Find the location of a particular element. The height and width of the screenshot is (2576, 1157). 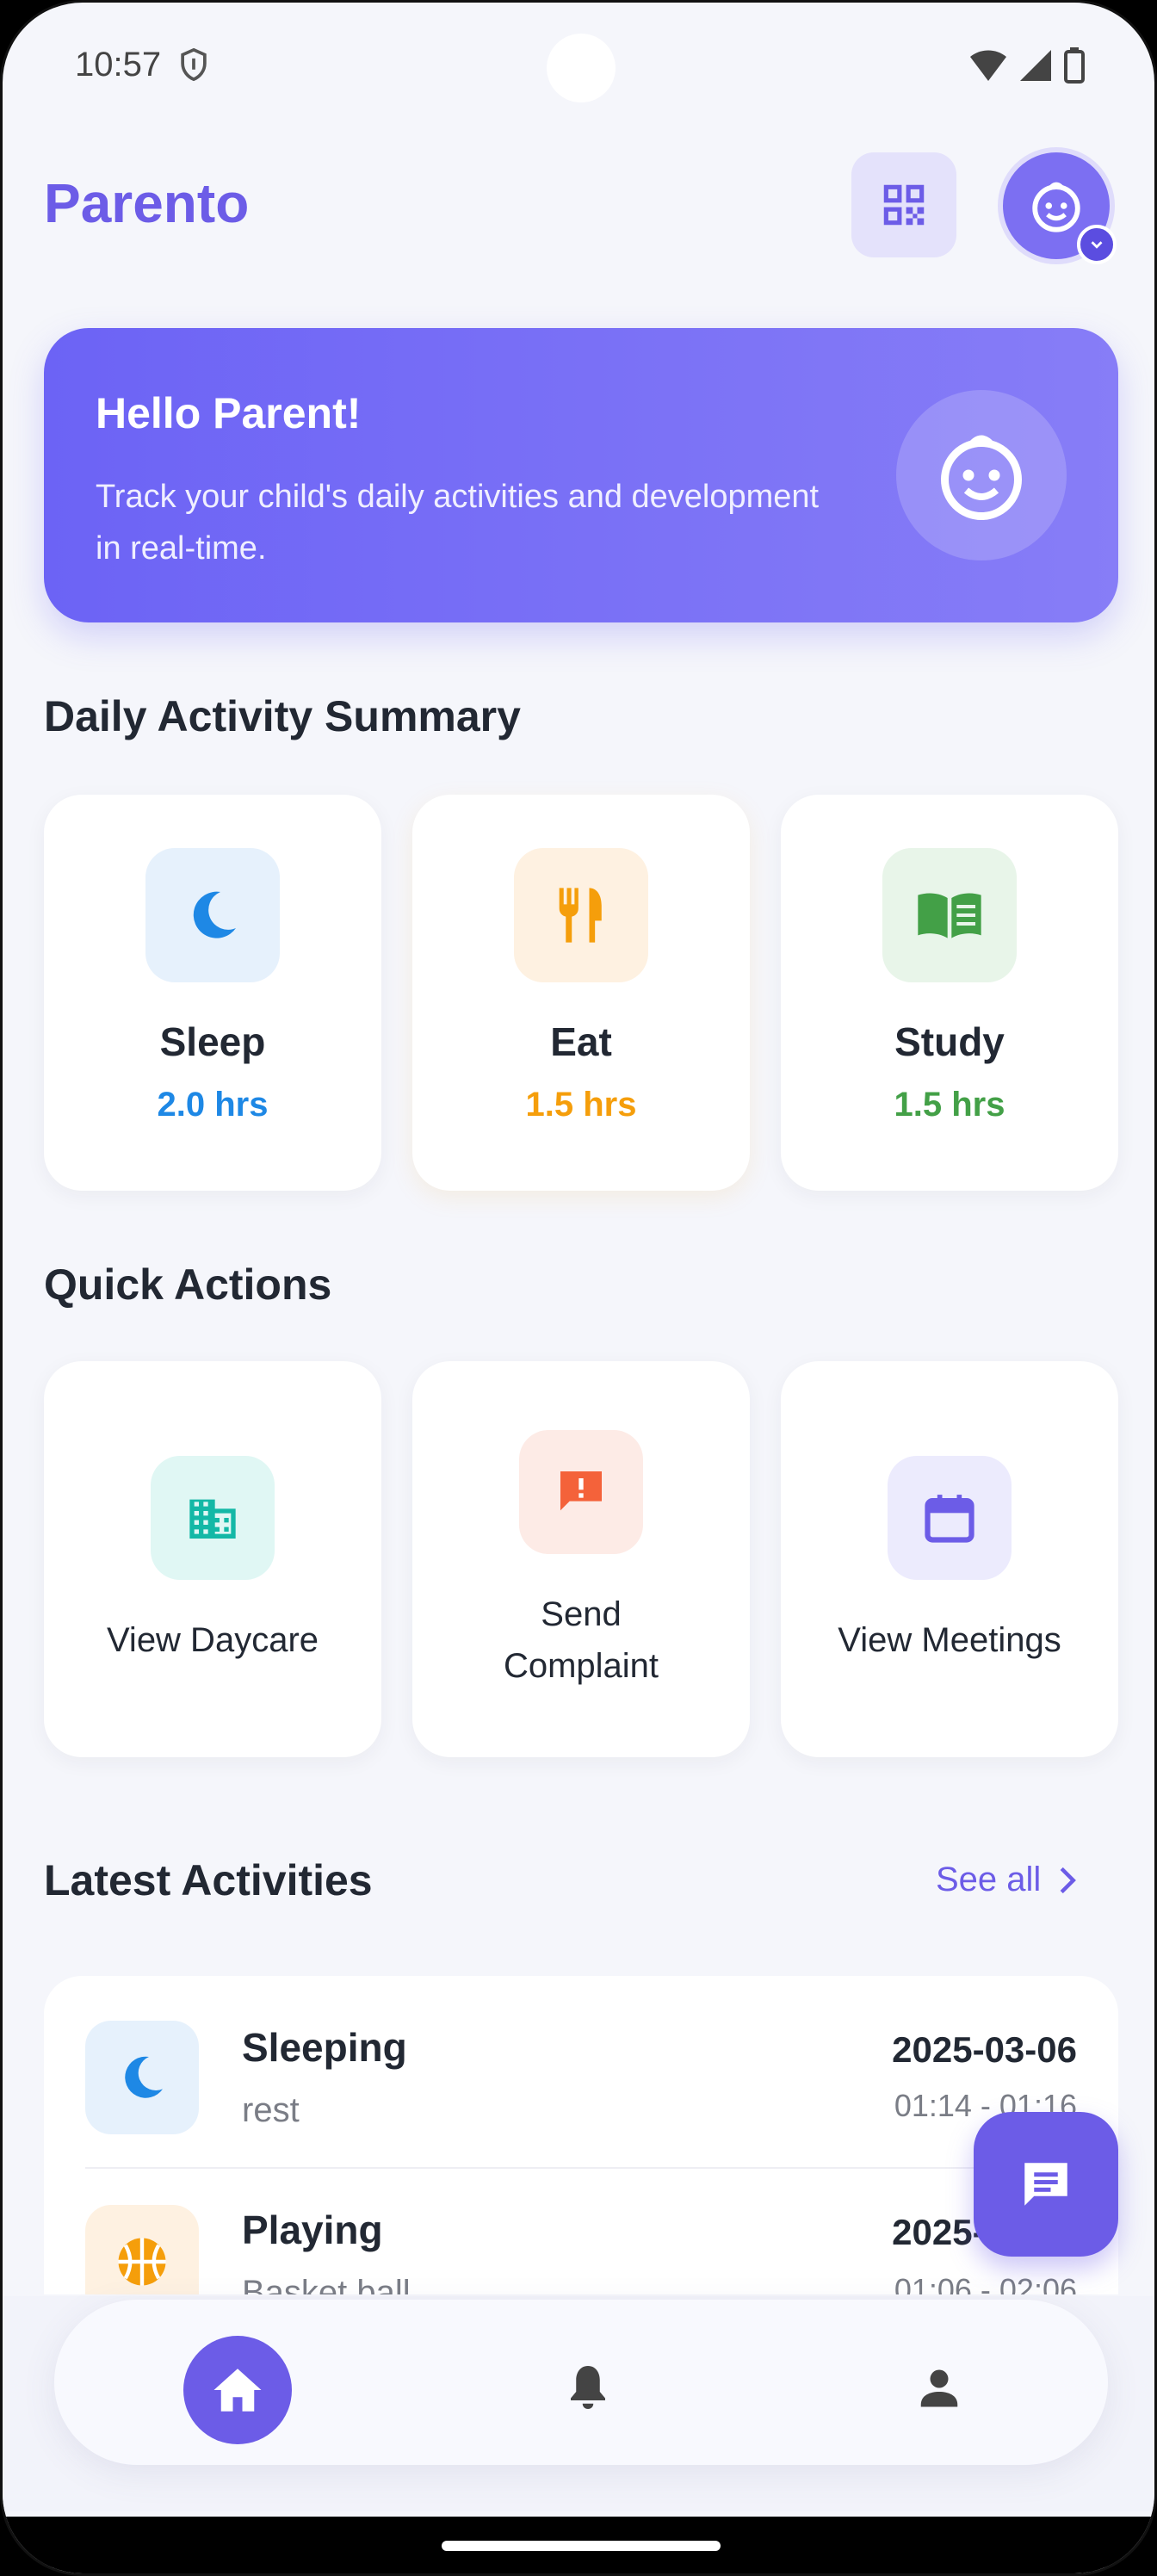

status-bar: 10:57 is located at coordinates (579, 67).